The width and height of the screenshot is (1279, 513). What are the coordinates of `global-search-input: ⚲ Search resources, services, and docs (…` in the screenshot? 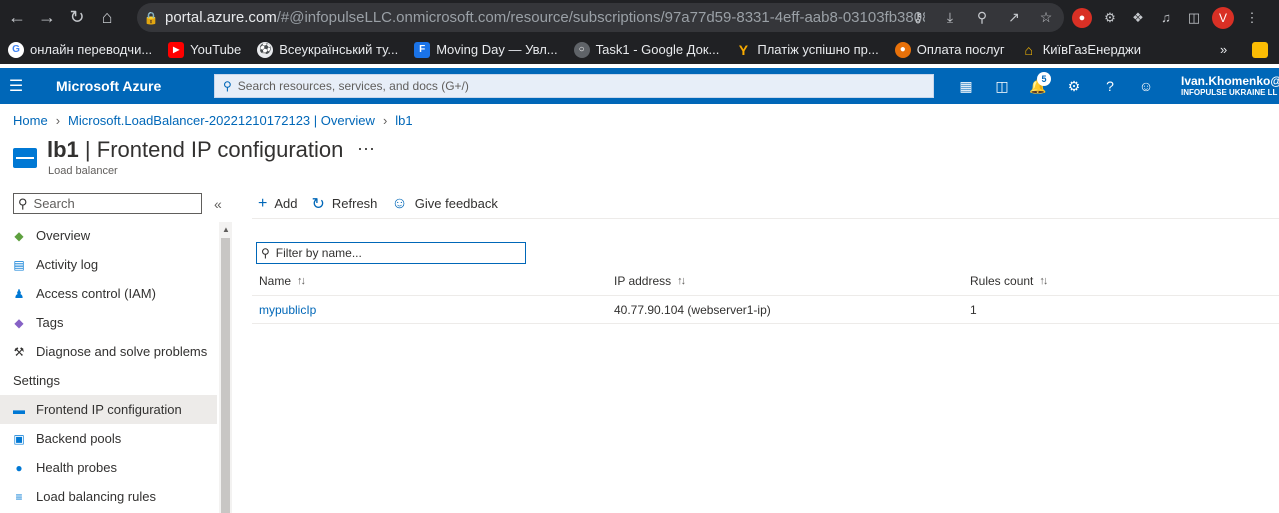 It's located at (574, 86).